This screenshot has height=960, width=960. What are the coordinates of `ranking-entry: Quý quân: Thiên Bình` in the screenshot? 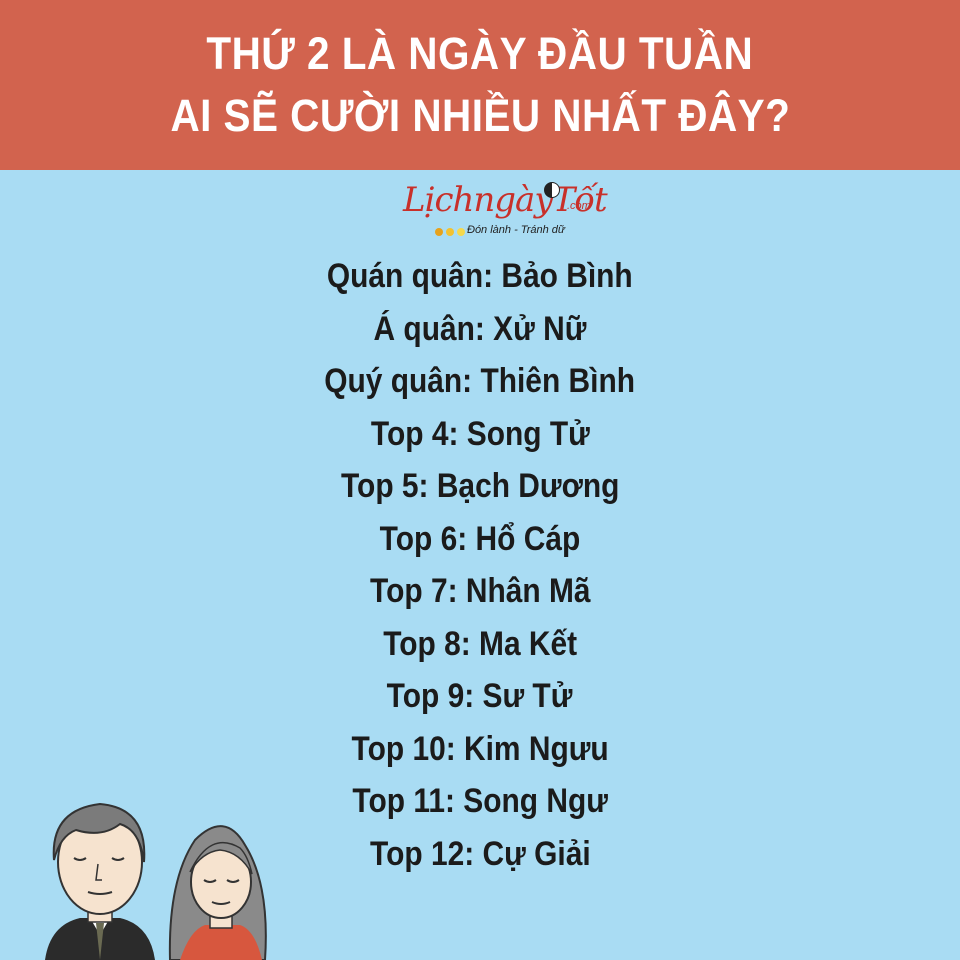 It's located at (480, 381).